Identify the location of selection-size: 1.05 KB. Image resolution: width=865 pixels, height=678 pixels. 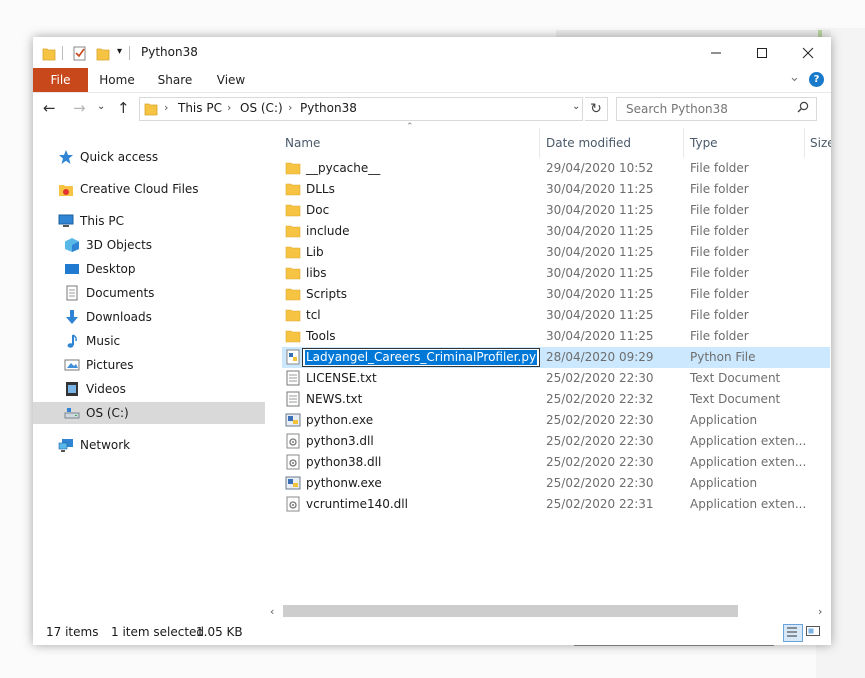
(219, 632).